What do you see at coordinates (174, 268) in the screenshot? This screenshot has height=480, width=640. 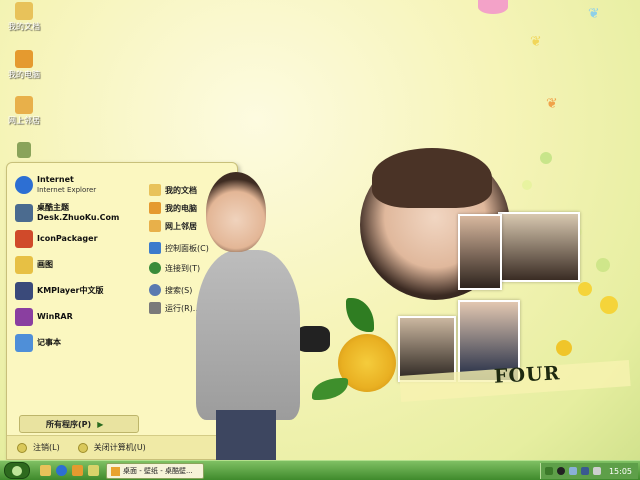 I see `place-connect-to: 连接到(T)` at bounding box center [174, 268].